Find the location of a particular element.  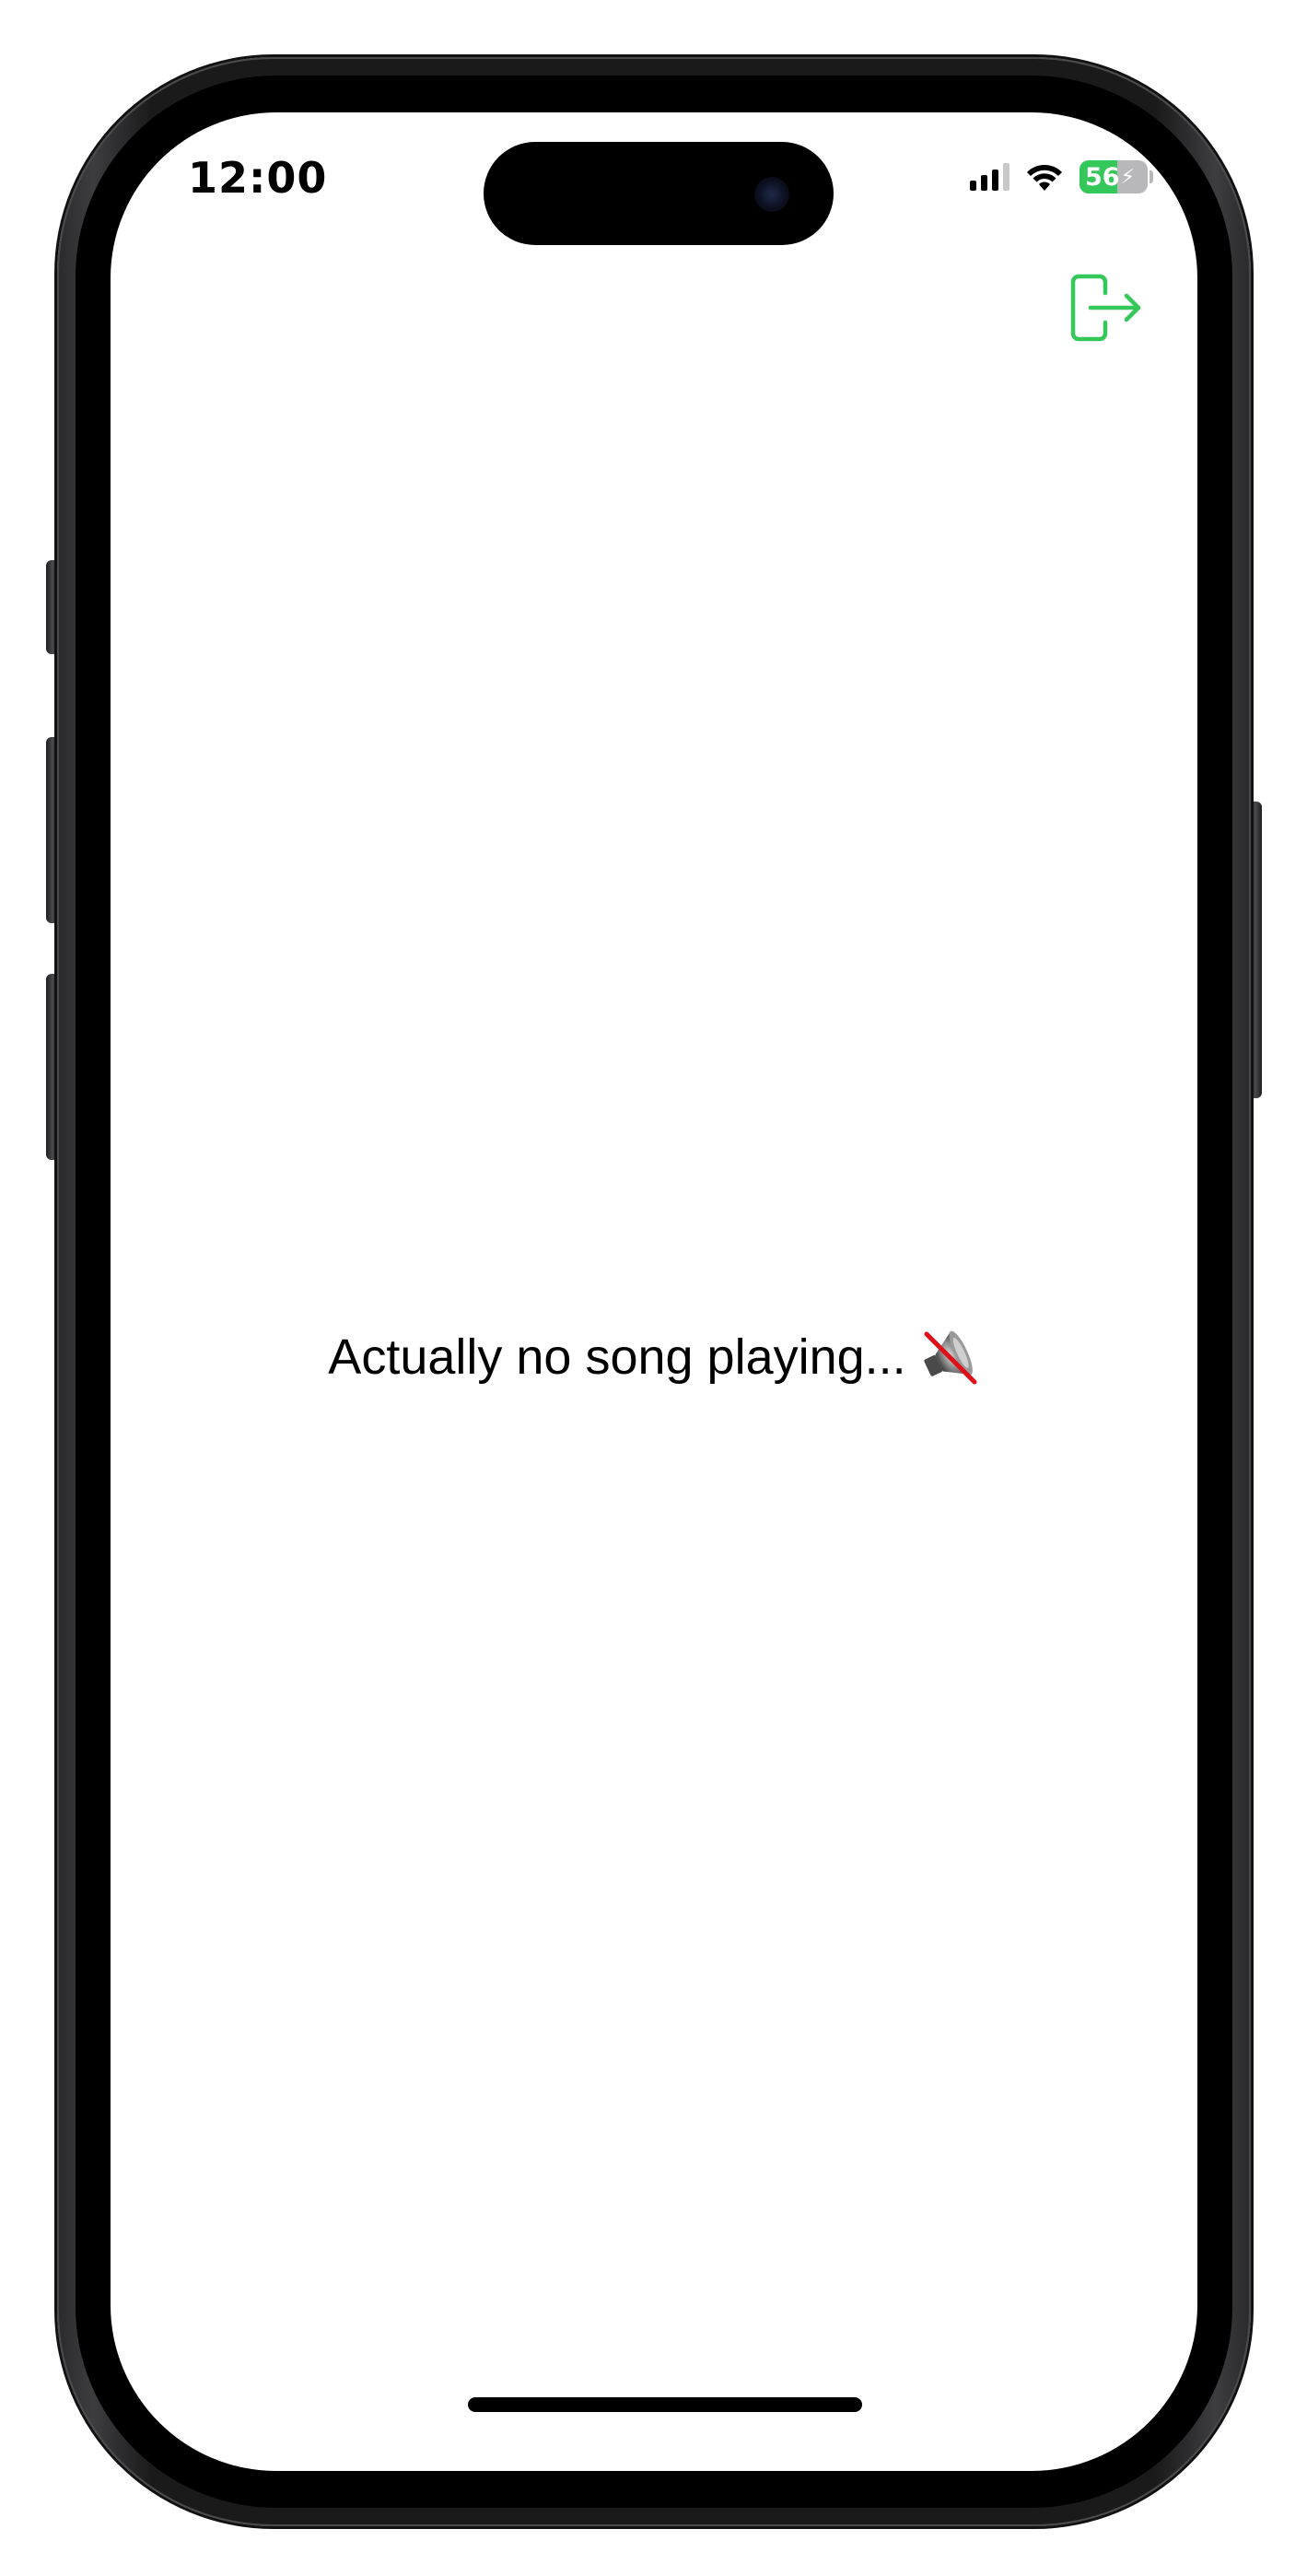

status-indicators: 56 ⚡ is located at coordinates (1062, 176).